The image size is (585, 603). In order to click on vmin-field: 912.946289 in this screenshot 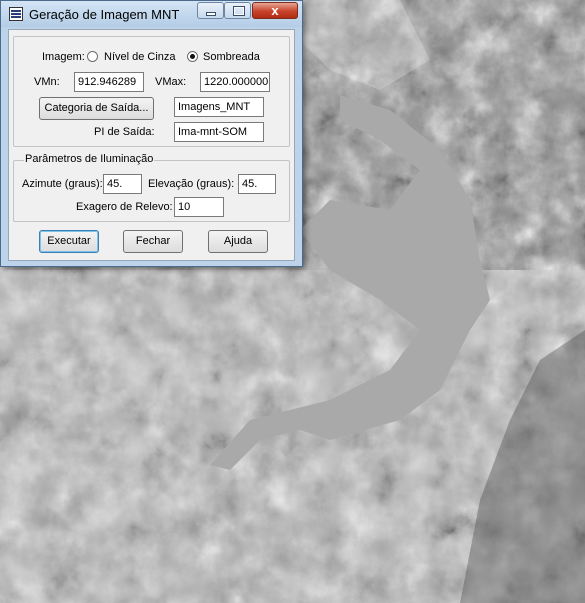, I will do `click(109, 82)`.